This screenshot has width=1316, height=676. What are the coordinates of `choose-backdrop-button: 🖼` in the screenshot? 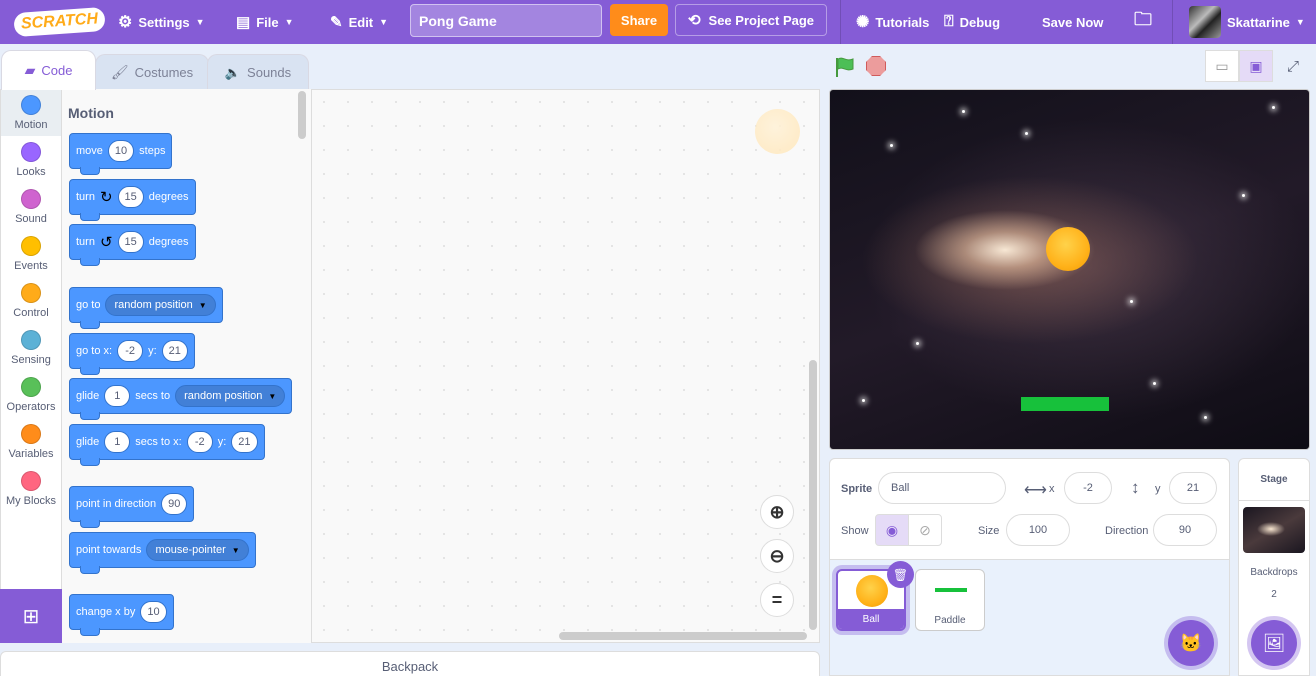 It's located at (1274, 643).